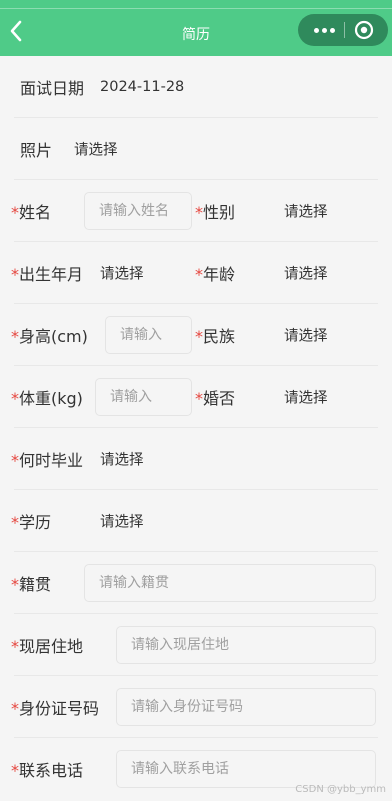 The height and width of the screenshot is (801, 392). What do you see at coordinates (215, 336) in the screenshot?
I see `ethnicity-label: *民族` at bounding box center [215, 336].